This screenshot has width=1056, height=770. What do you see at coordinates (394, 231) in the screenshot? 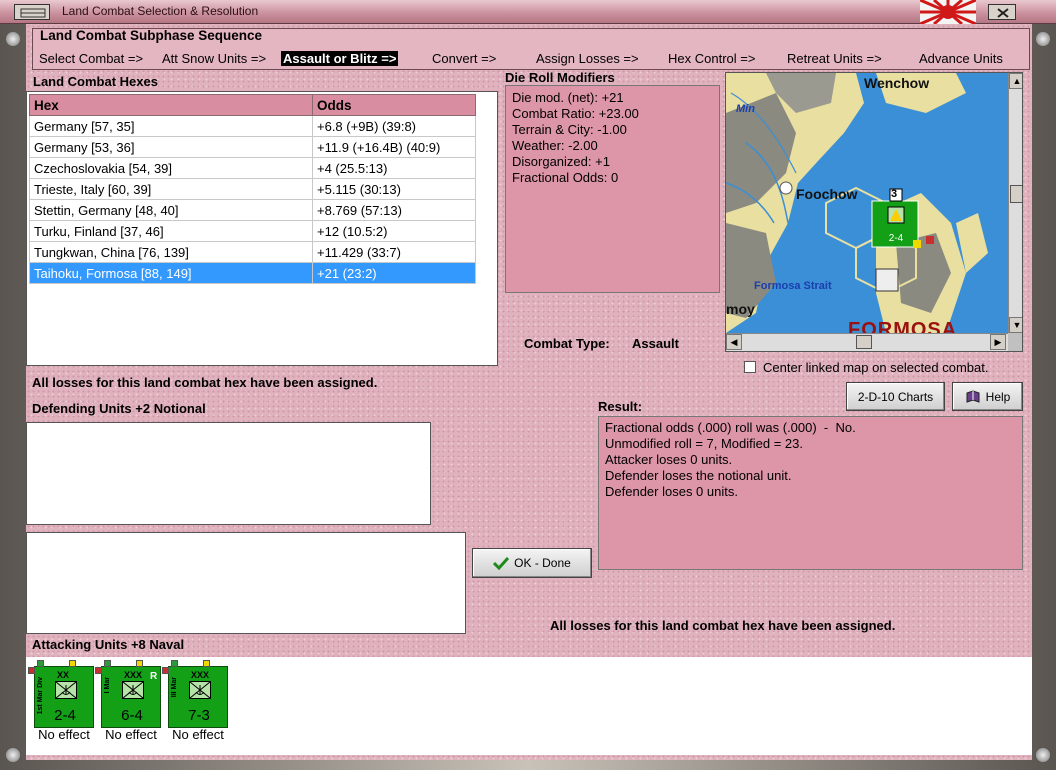
I see `odds-cell: +12 (10.5:2)` at bounding box center [394, 231].